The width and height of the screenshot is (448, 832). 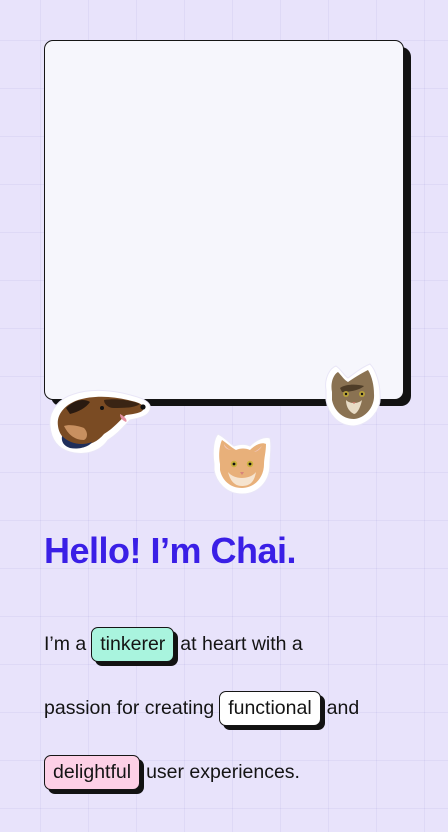 What do you see at coordinates (270, 708) in the screenshot?
I see `functional-chip: functional` at bounding box center [270, 708].